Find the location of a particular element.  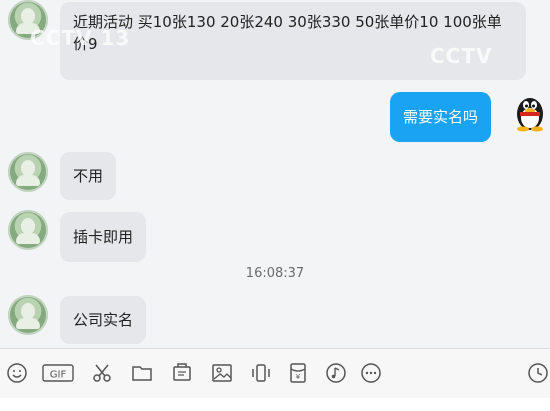

gif-label: GIF is located at coordinates (58, 375).